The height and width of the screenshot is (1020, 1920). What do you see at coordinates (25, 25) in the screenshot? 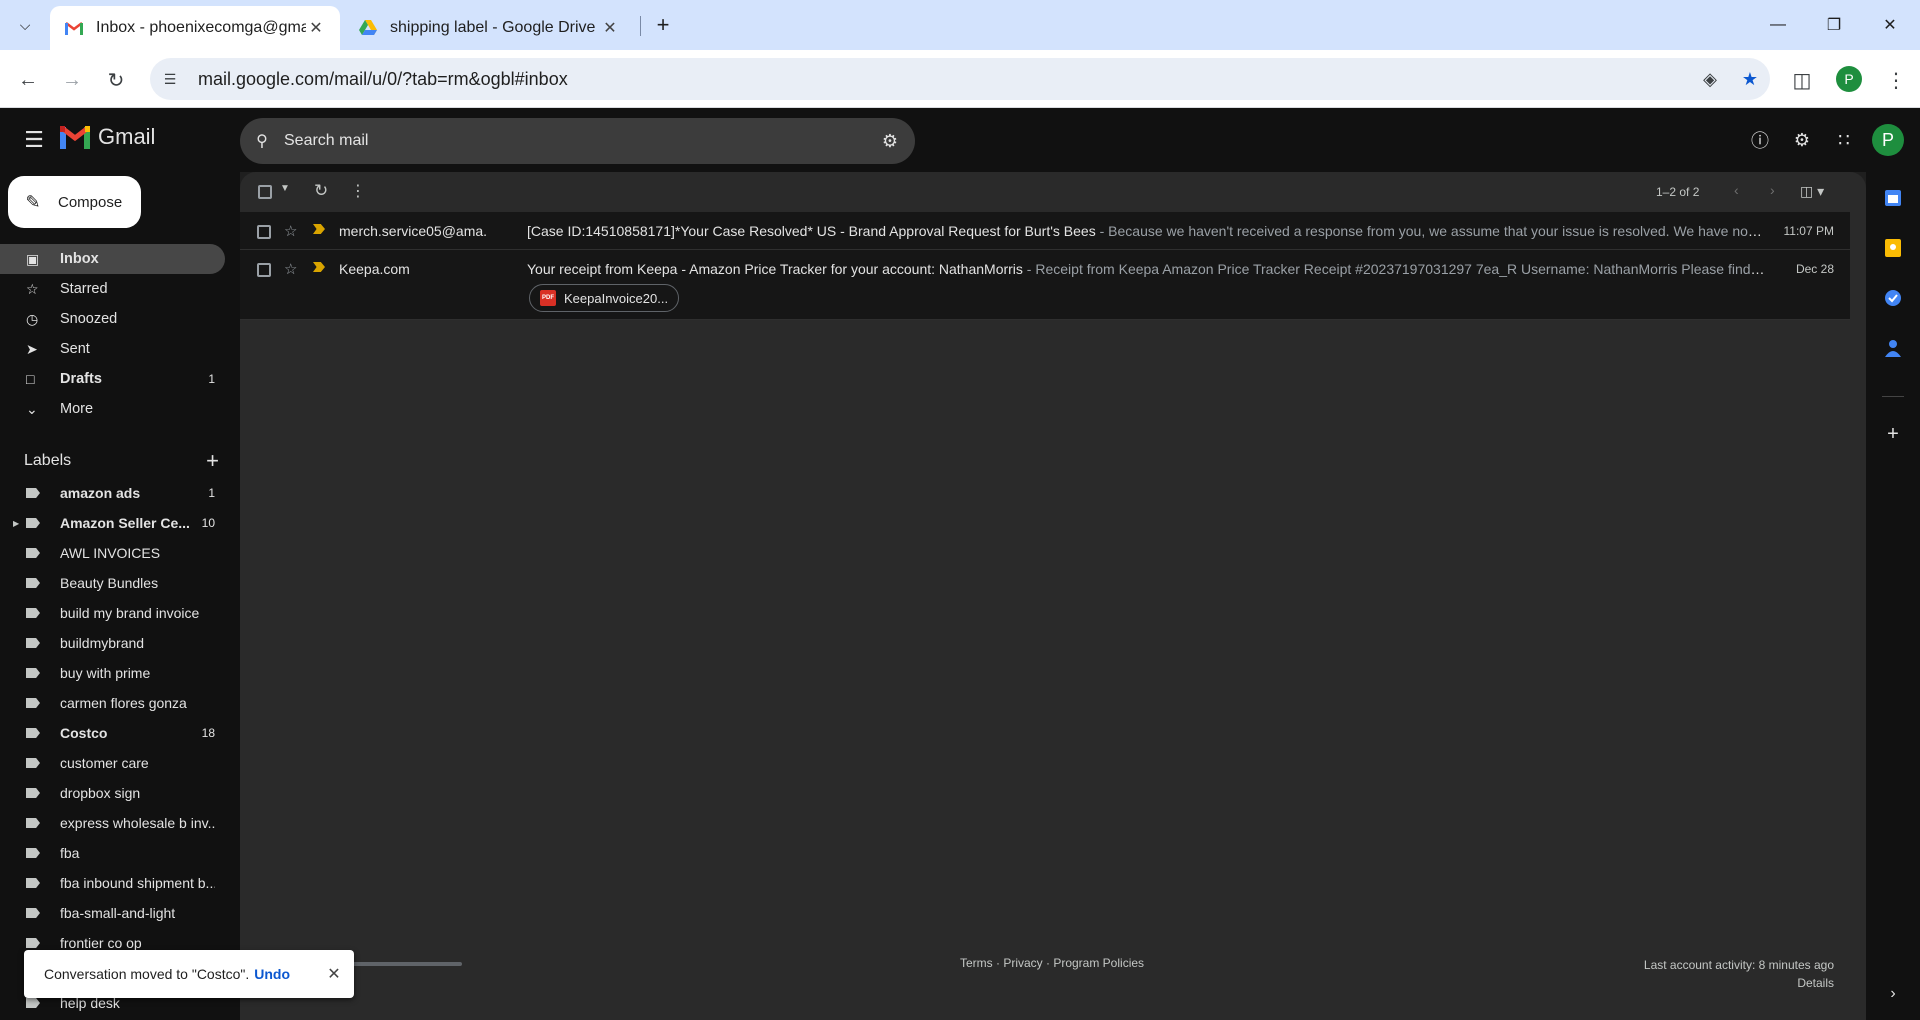
I see `tab-search-chevron-icon: ⌵` at bounding box center [25, 25].